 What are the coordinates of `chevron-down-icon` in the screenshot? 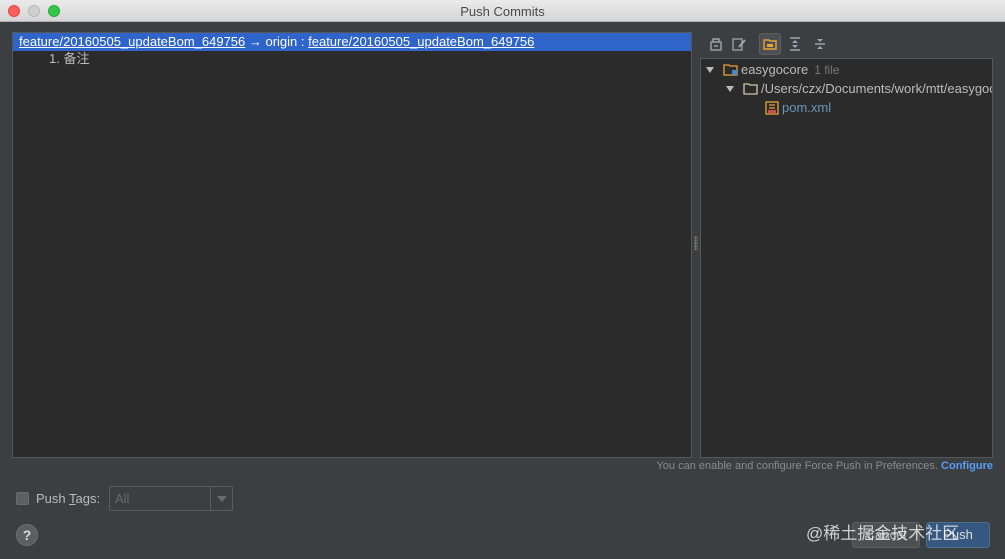 It's located at (222, 499).